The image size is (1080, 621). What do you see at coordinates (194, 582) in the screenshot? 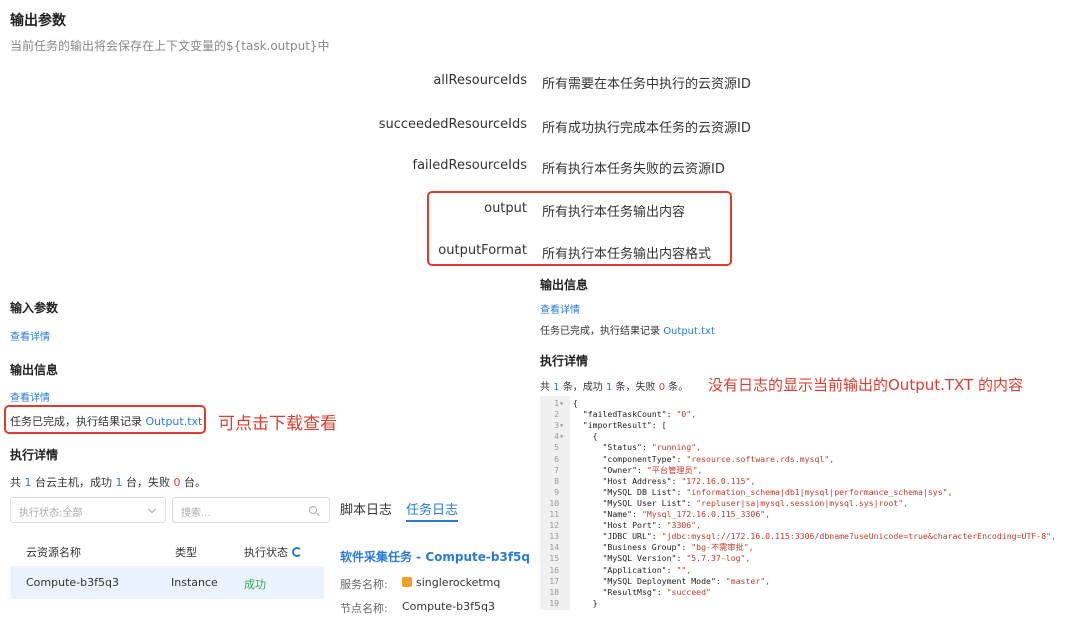
I see `row-type: Instance` at bounding box center [194, 582].